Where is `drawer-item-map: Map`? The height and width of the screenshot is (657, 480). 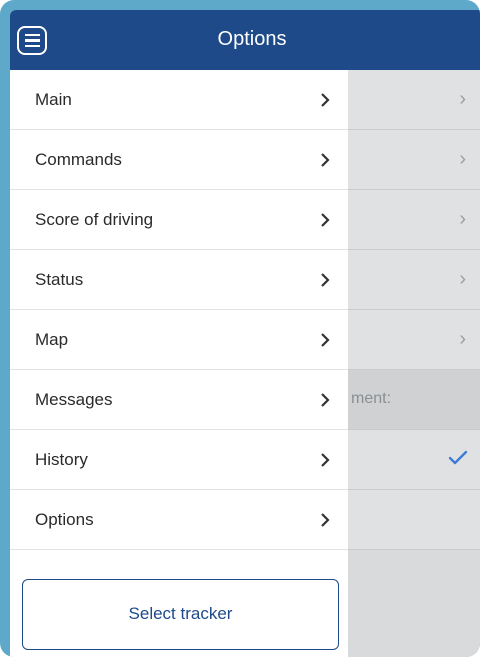 drawer-item-map: Map is located at coordinates (179, 340).